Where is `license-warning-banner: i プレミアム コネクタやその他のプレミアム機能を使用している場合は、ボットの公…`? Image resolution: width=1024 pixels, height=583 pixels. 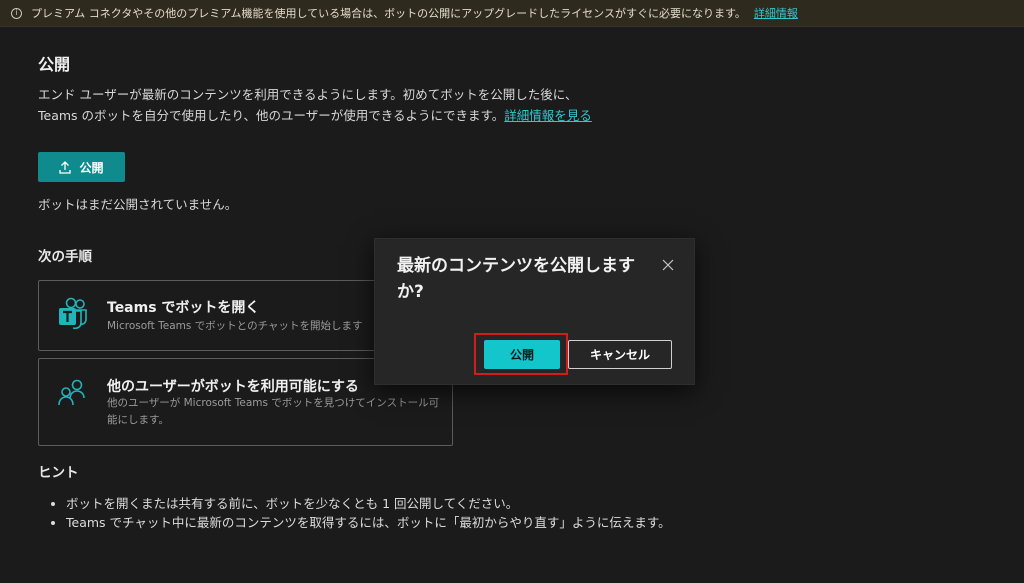
license-warning-banner: i プレミアム コネクタやその他のプレミアム機能を使用している場合は、ボットの公… is located at coordinates (512, 13).